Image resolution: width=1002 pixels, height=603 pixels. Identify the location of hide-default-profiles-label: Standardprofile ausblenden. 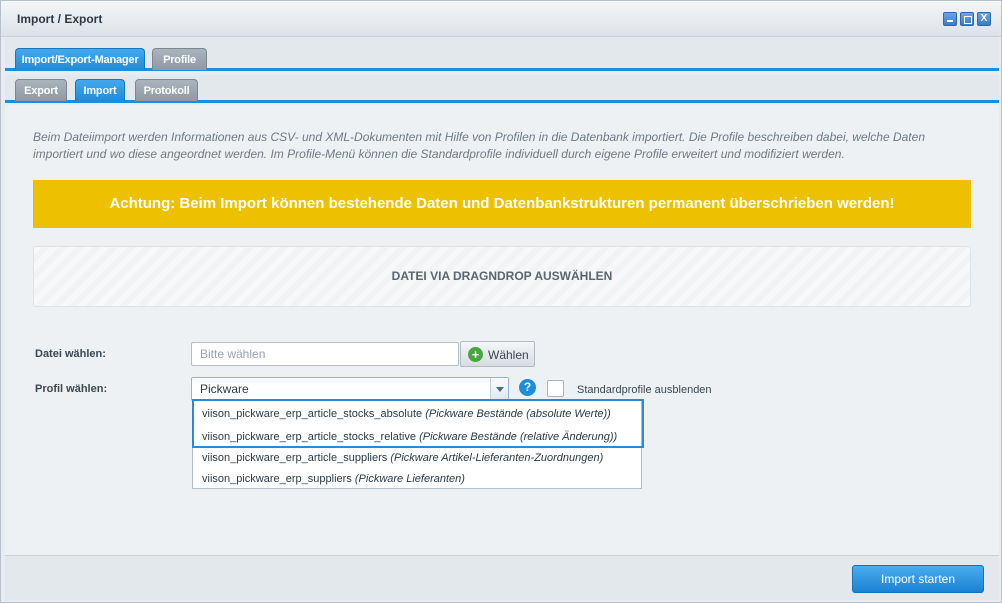
(644, 390).